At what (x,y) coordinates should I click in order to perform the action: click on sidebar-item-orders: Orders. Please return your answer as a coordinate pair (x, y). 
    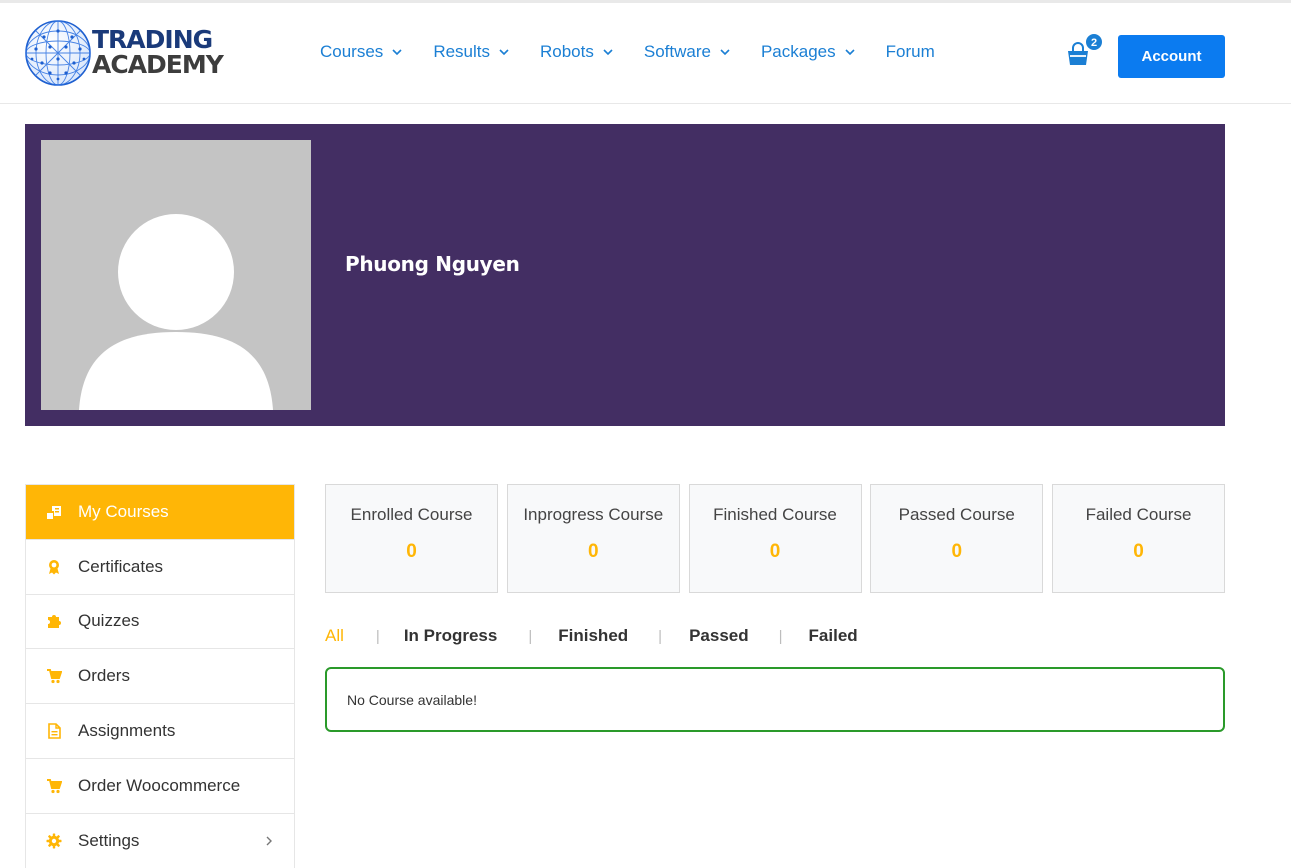
    Looking at the image, I should click on (160, 676).